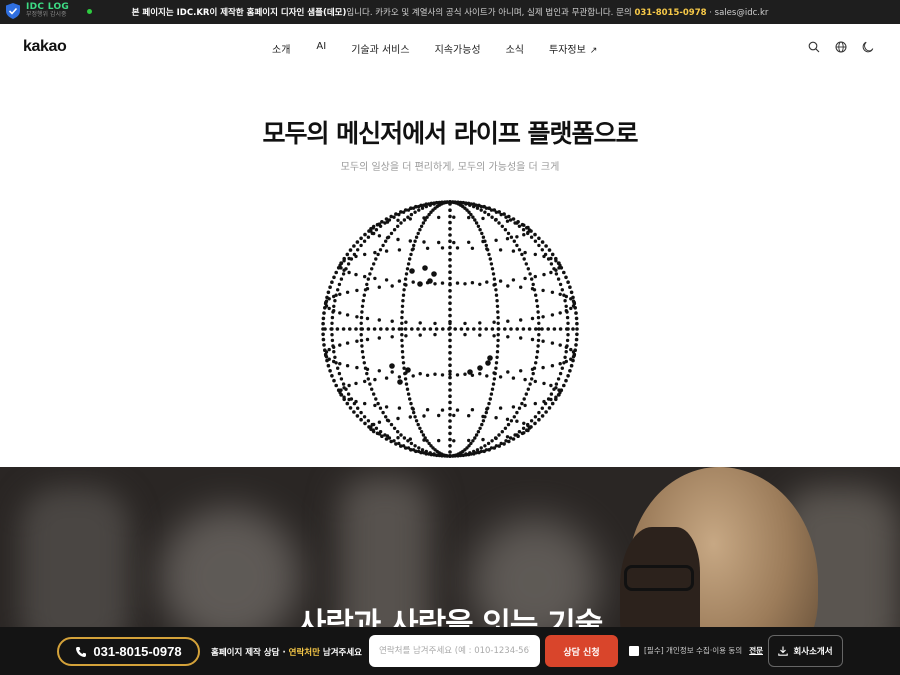 This screenshot has width=900, height=675. Describe the element at coordinates (783, 651) in the screenshot. I see `download-icon` at that location.